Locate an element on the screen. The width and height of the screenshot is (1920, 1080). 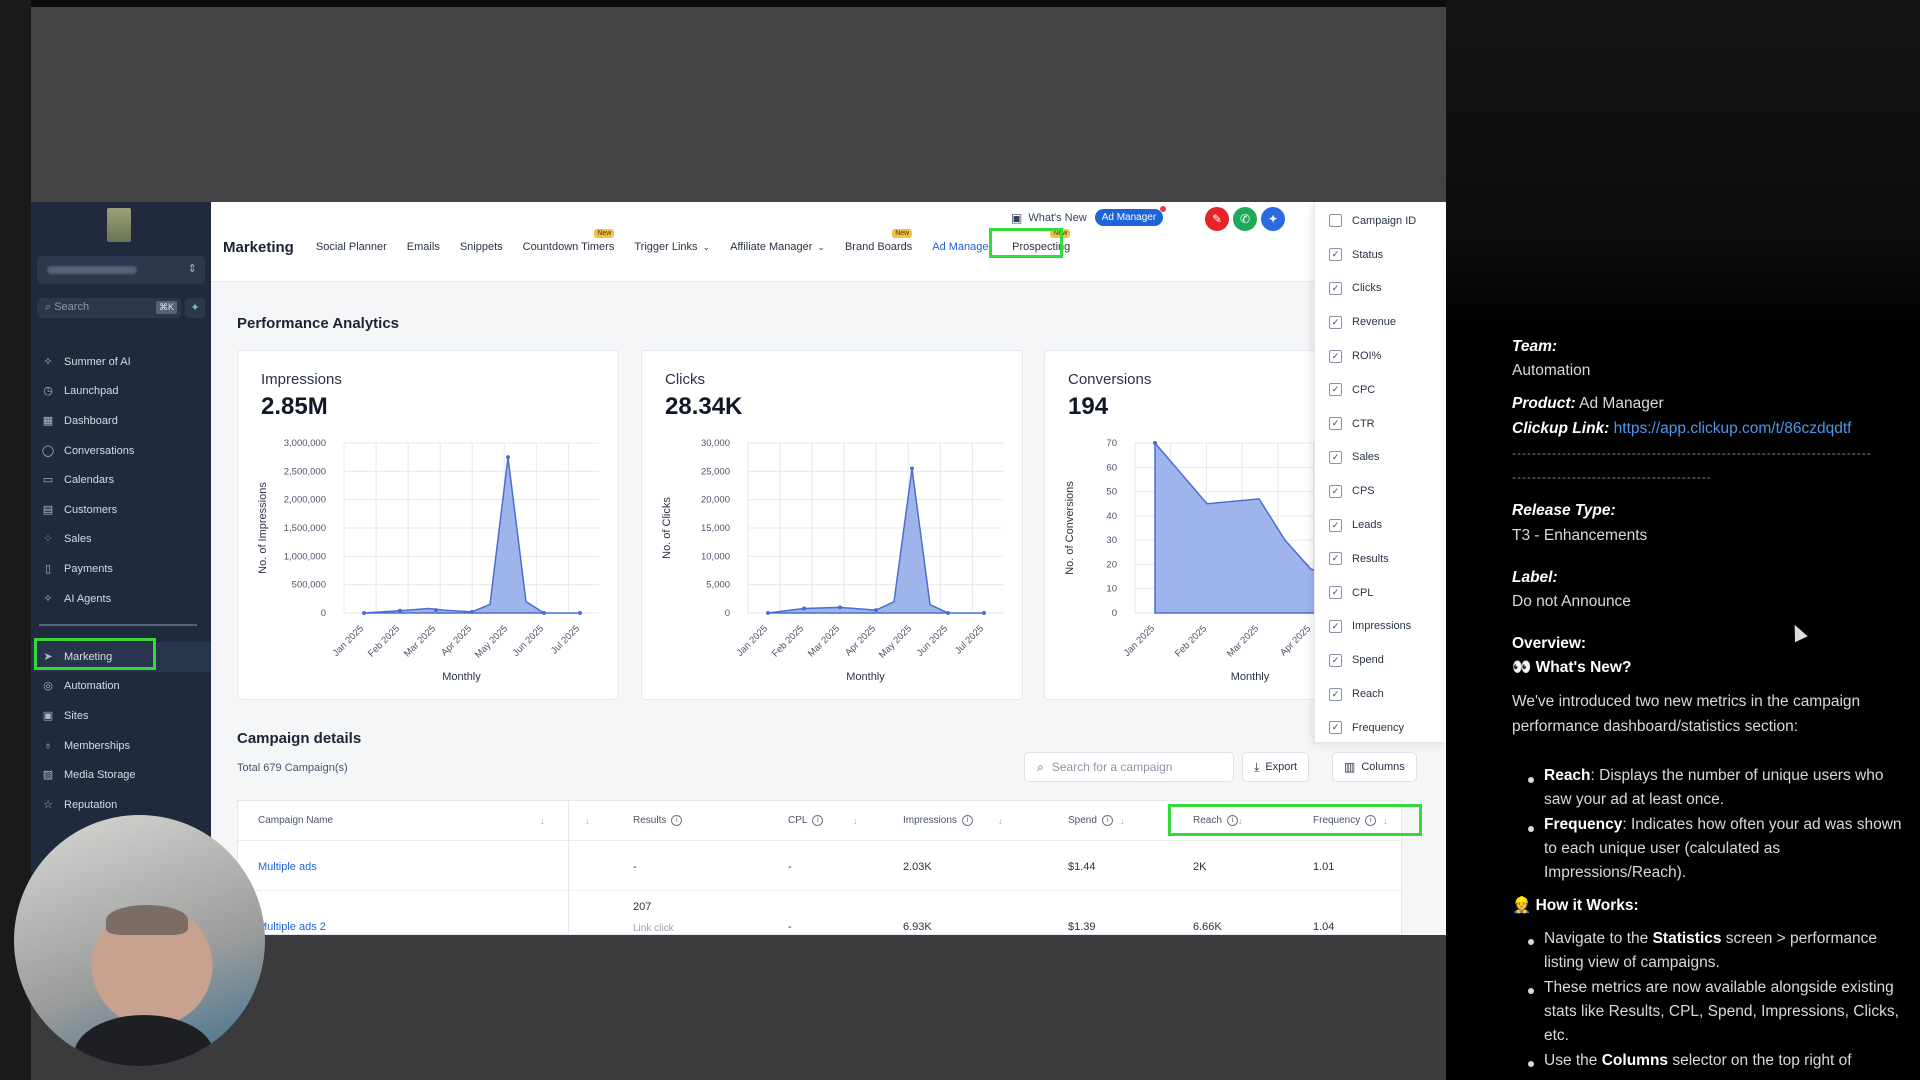
column-option-frequency: ✓ Frequency is located at coordinates (1380, 728).